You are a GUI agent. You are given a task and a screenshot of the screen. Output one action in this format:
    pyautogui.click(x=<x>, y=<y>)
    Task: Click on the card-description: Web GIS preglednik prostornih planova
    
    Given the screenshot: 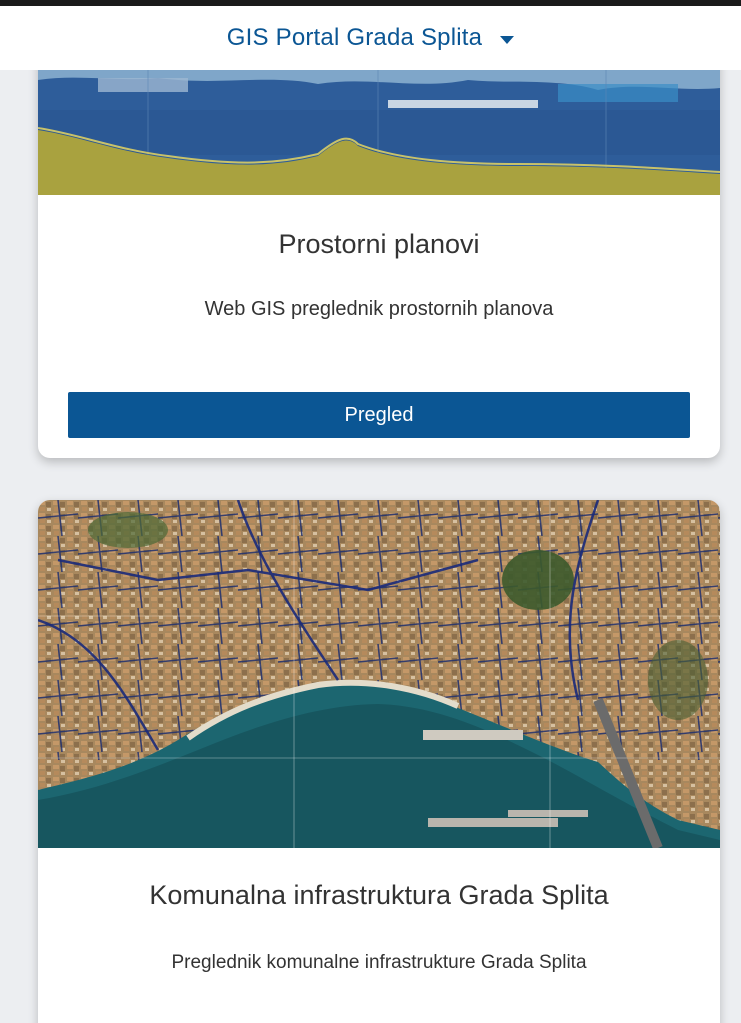 What is the action you would take?
    pyautogui.click(x=379, y=309)
    